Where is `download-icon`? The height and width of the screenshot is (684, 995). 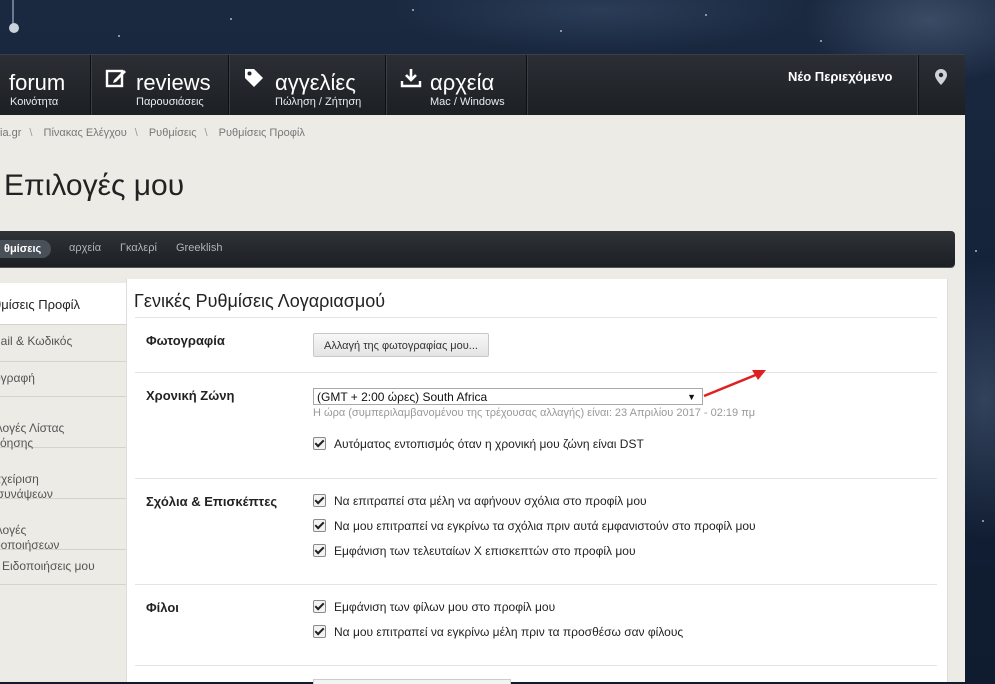
download-icon is located at coordinates (411, 78).